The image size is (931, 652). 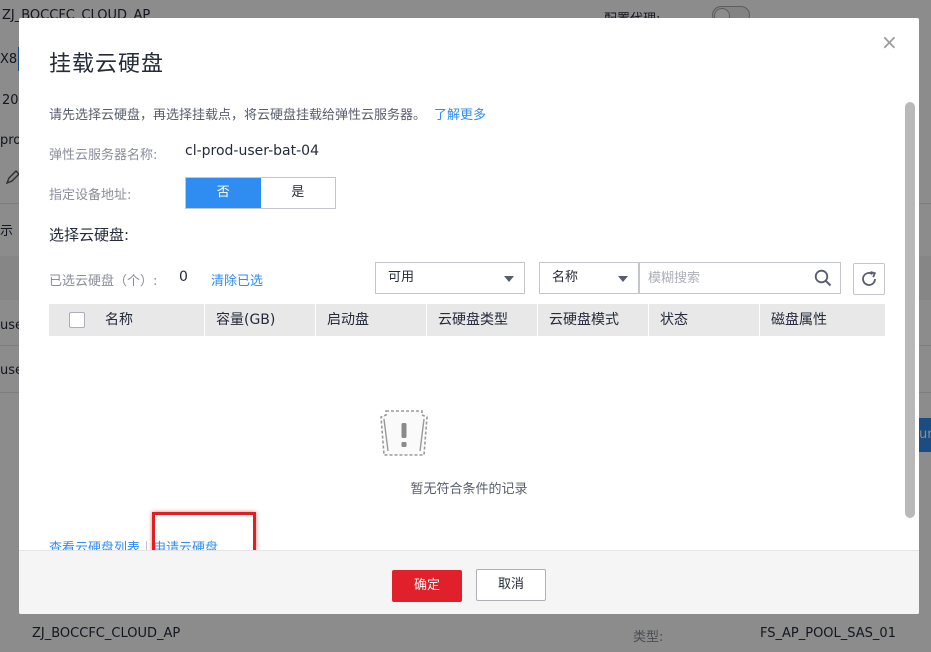 I want to click on server-name-label: 弹性云服务器名称:, so click(x=103, y=155).